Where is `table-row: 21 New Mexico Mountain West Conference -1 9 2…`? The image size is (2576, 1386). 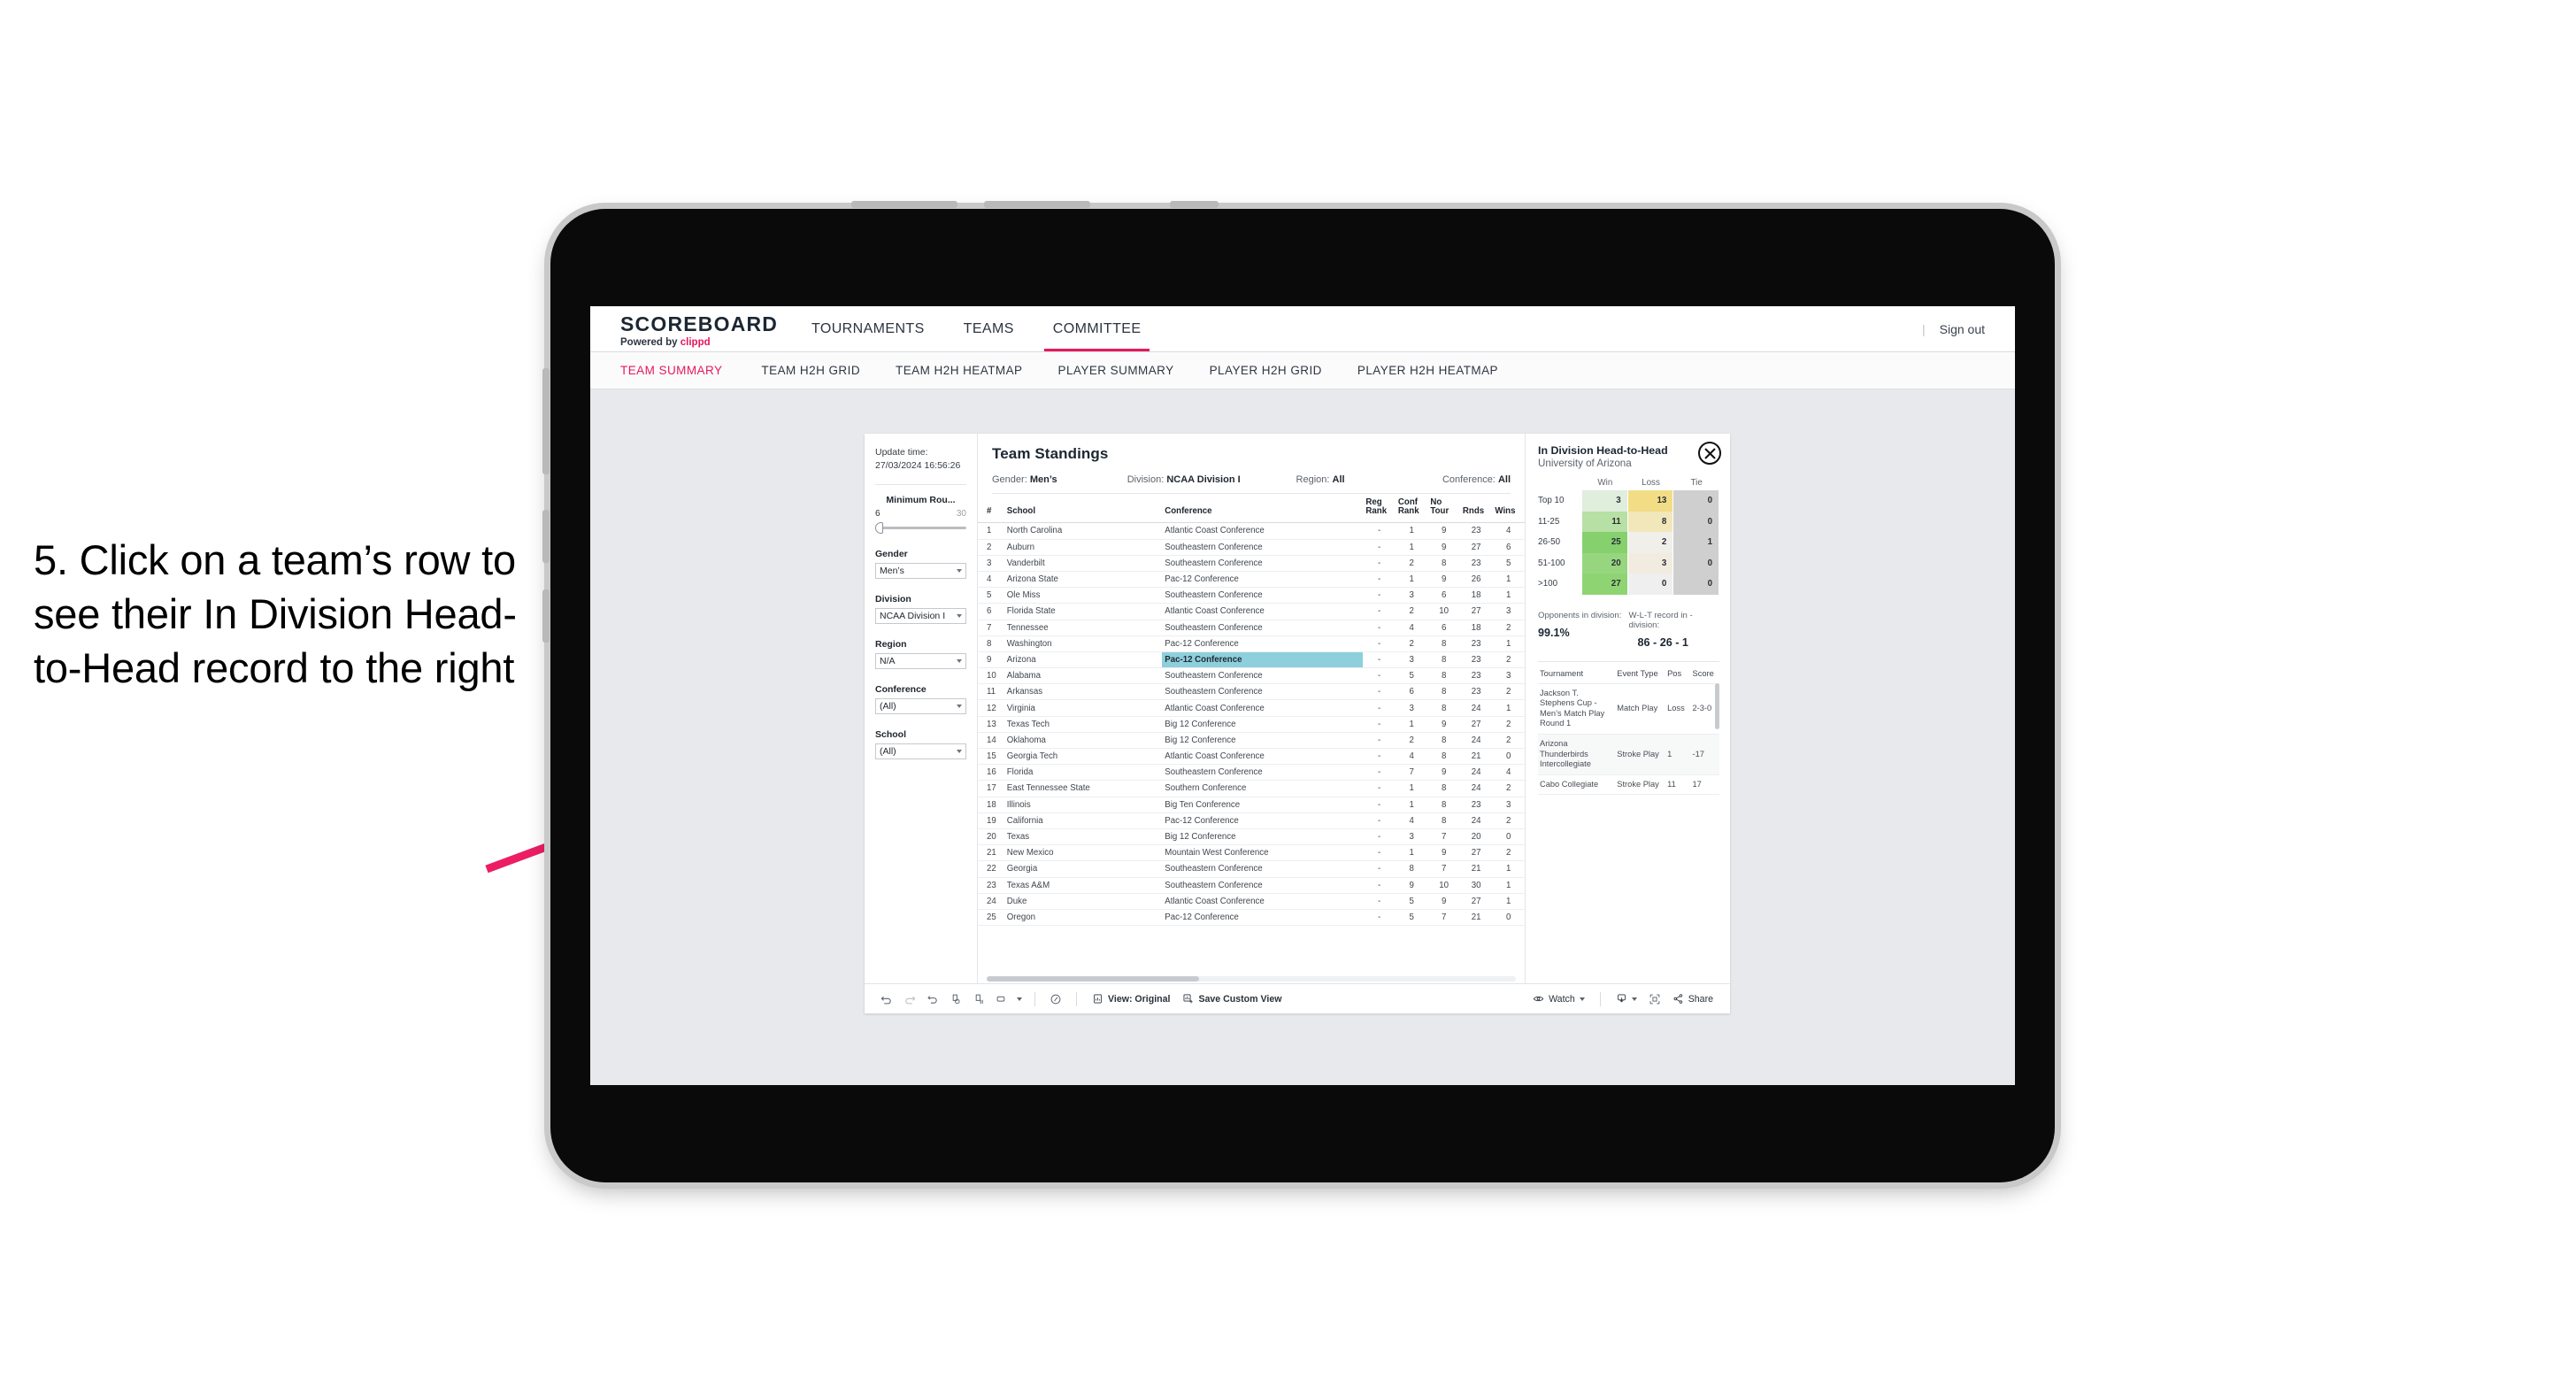 table-row: 21 New Mexico Mountain West Conference -1 9 2… is located at coordinates (1251, 853).